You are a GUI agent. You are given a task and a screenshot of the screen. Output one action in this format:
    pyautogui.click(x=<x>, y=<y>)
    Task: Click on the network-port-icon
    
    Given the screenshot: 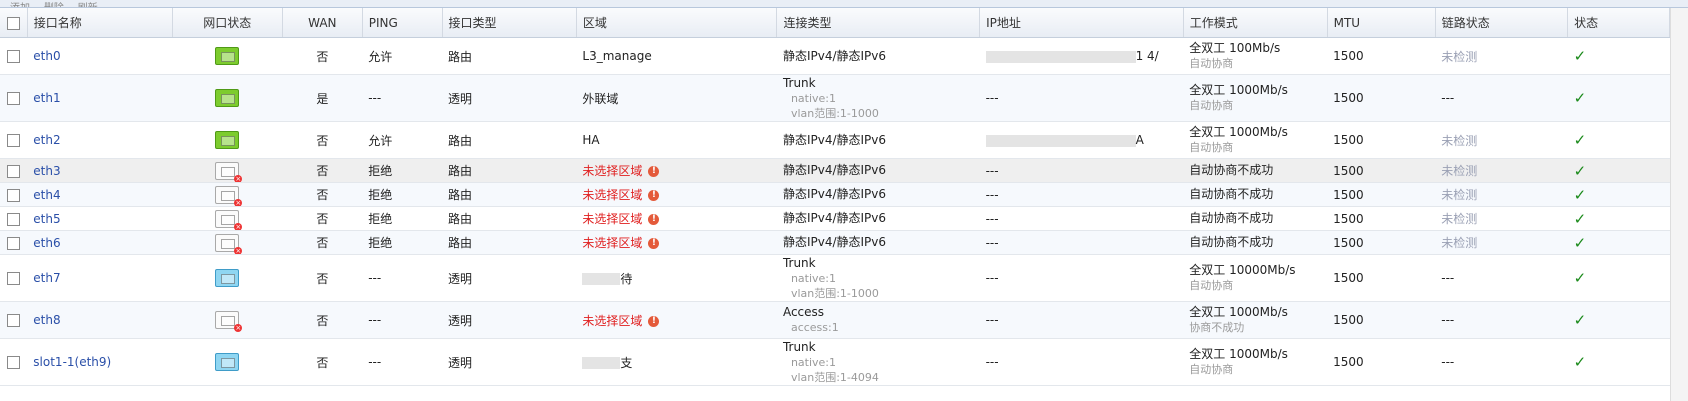 What is the action you would take?
    pyautogui.click(x=227, y=278)
    